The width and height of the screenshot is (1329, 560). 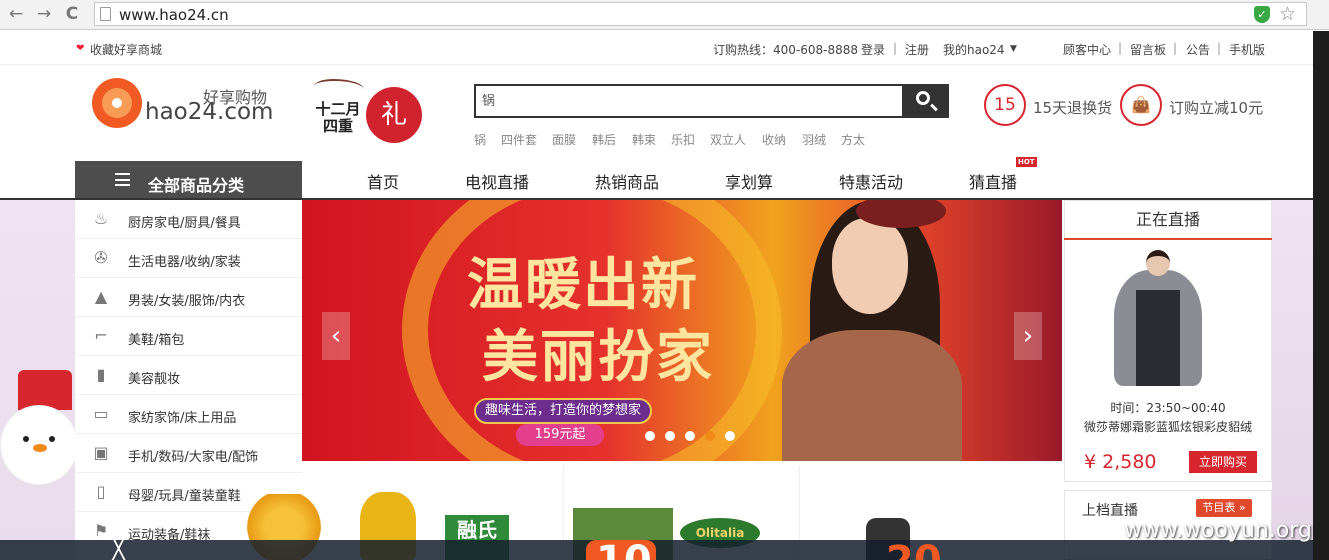 What do you see at coordinates (993, 181) in the screenshot?
I see `nav-guess-live: 猜直播` at bounding box center [993, 181].